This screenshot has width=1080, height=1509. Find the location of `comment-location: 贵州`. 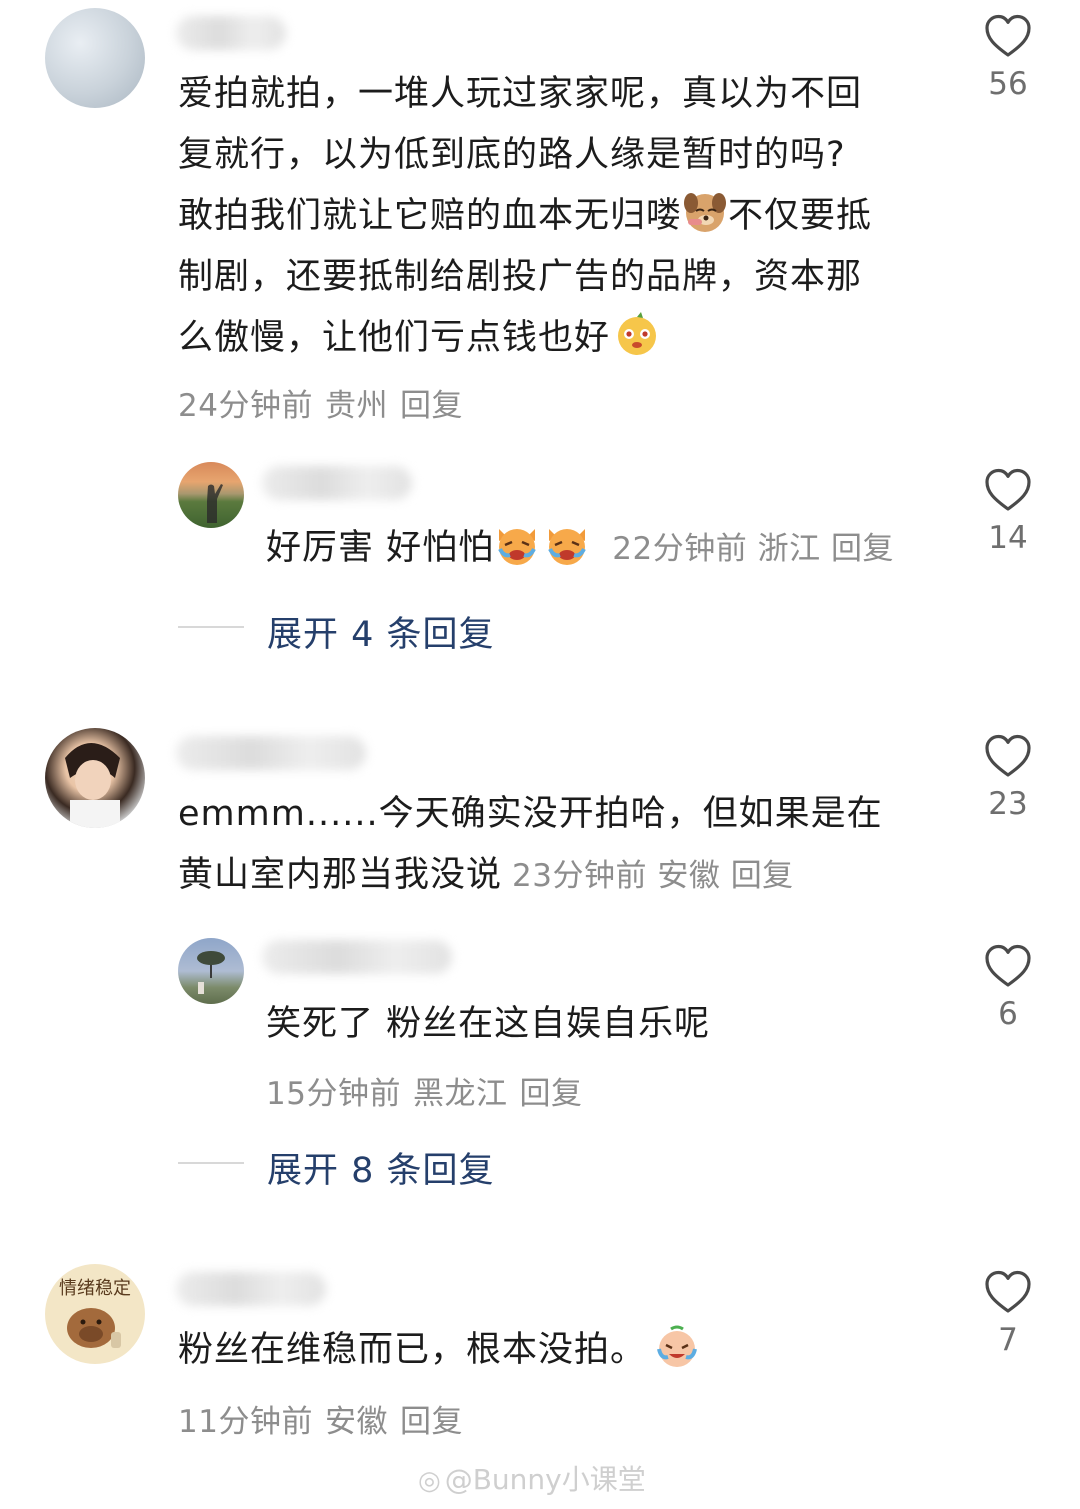

comment-location: 贵州 is located at coordinates (356, 406).